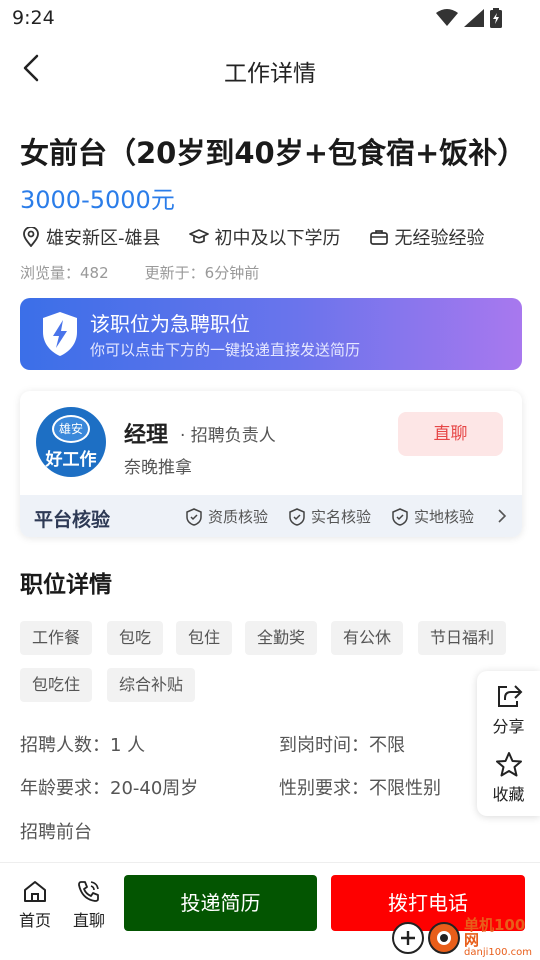  I want to click on job-experience-text: 无经验经验, so click(439, 238).